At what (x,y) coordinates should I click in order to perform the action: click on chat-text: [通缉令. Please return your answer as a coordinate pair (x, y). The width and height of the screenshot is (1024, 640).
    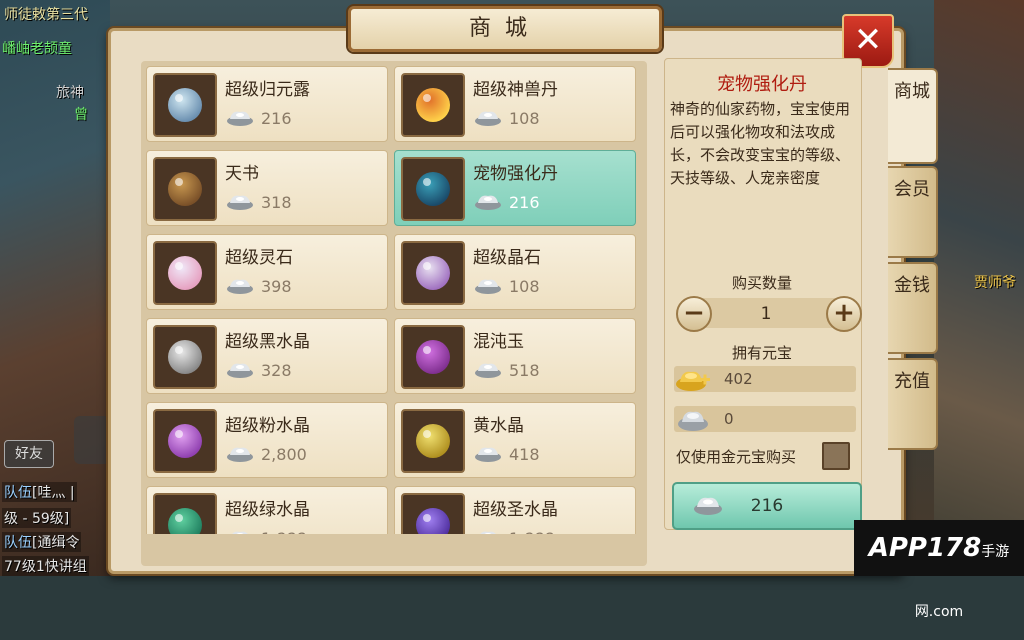
    Looking at the image, I should click on (56, 543).